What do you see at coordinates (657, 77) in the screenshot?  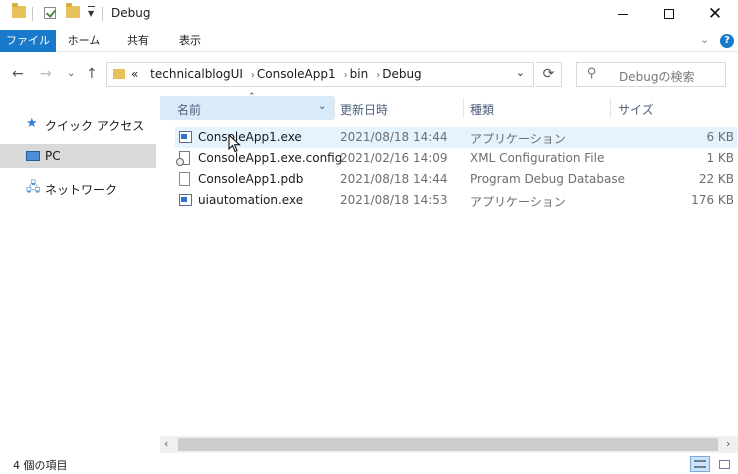 I see `search-placeholder: Debugの検索` at bounding box center [657, 77].